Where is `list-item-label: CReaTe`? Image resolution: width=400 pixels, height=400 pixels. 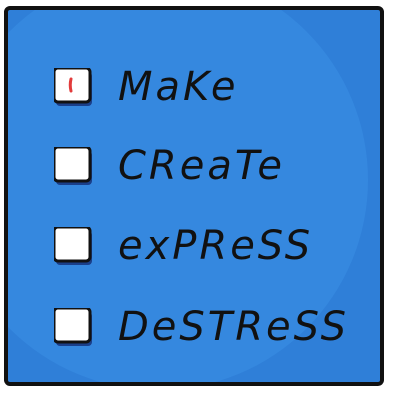 list-item-label: CReaTe is located at coordinates (201, 166).